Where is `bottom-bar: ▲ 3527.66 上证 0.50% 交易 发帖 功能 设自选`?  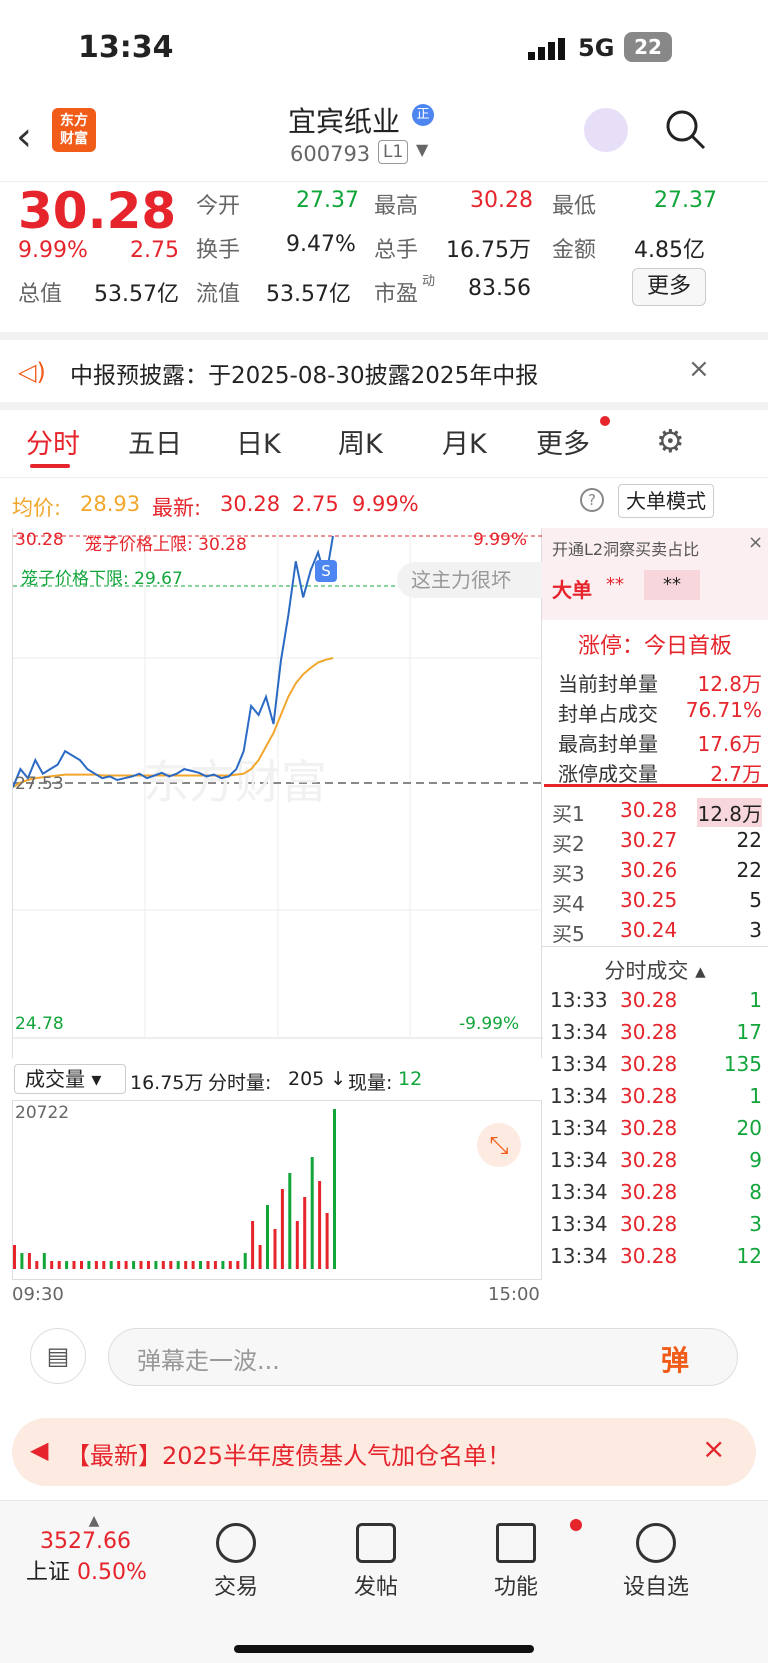 bottom-bar: ▲ 3527.66 上证 0.50% 交易 发帖 功能 设自选 is located at coordinates (384, 1581).